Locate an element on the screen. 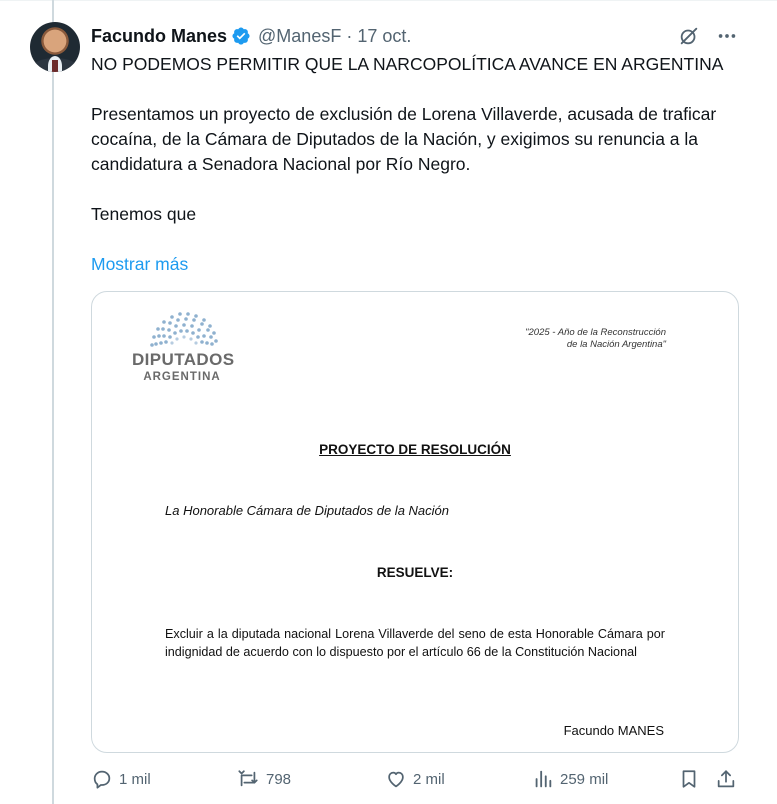 The height and width of the screenshot is (804, 777). views-button: 259 mil is located at coordinates (570, 779).